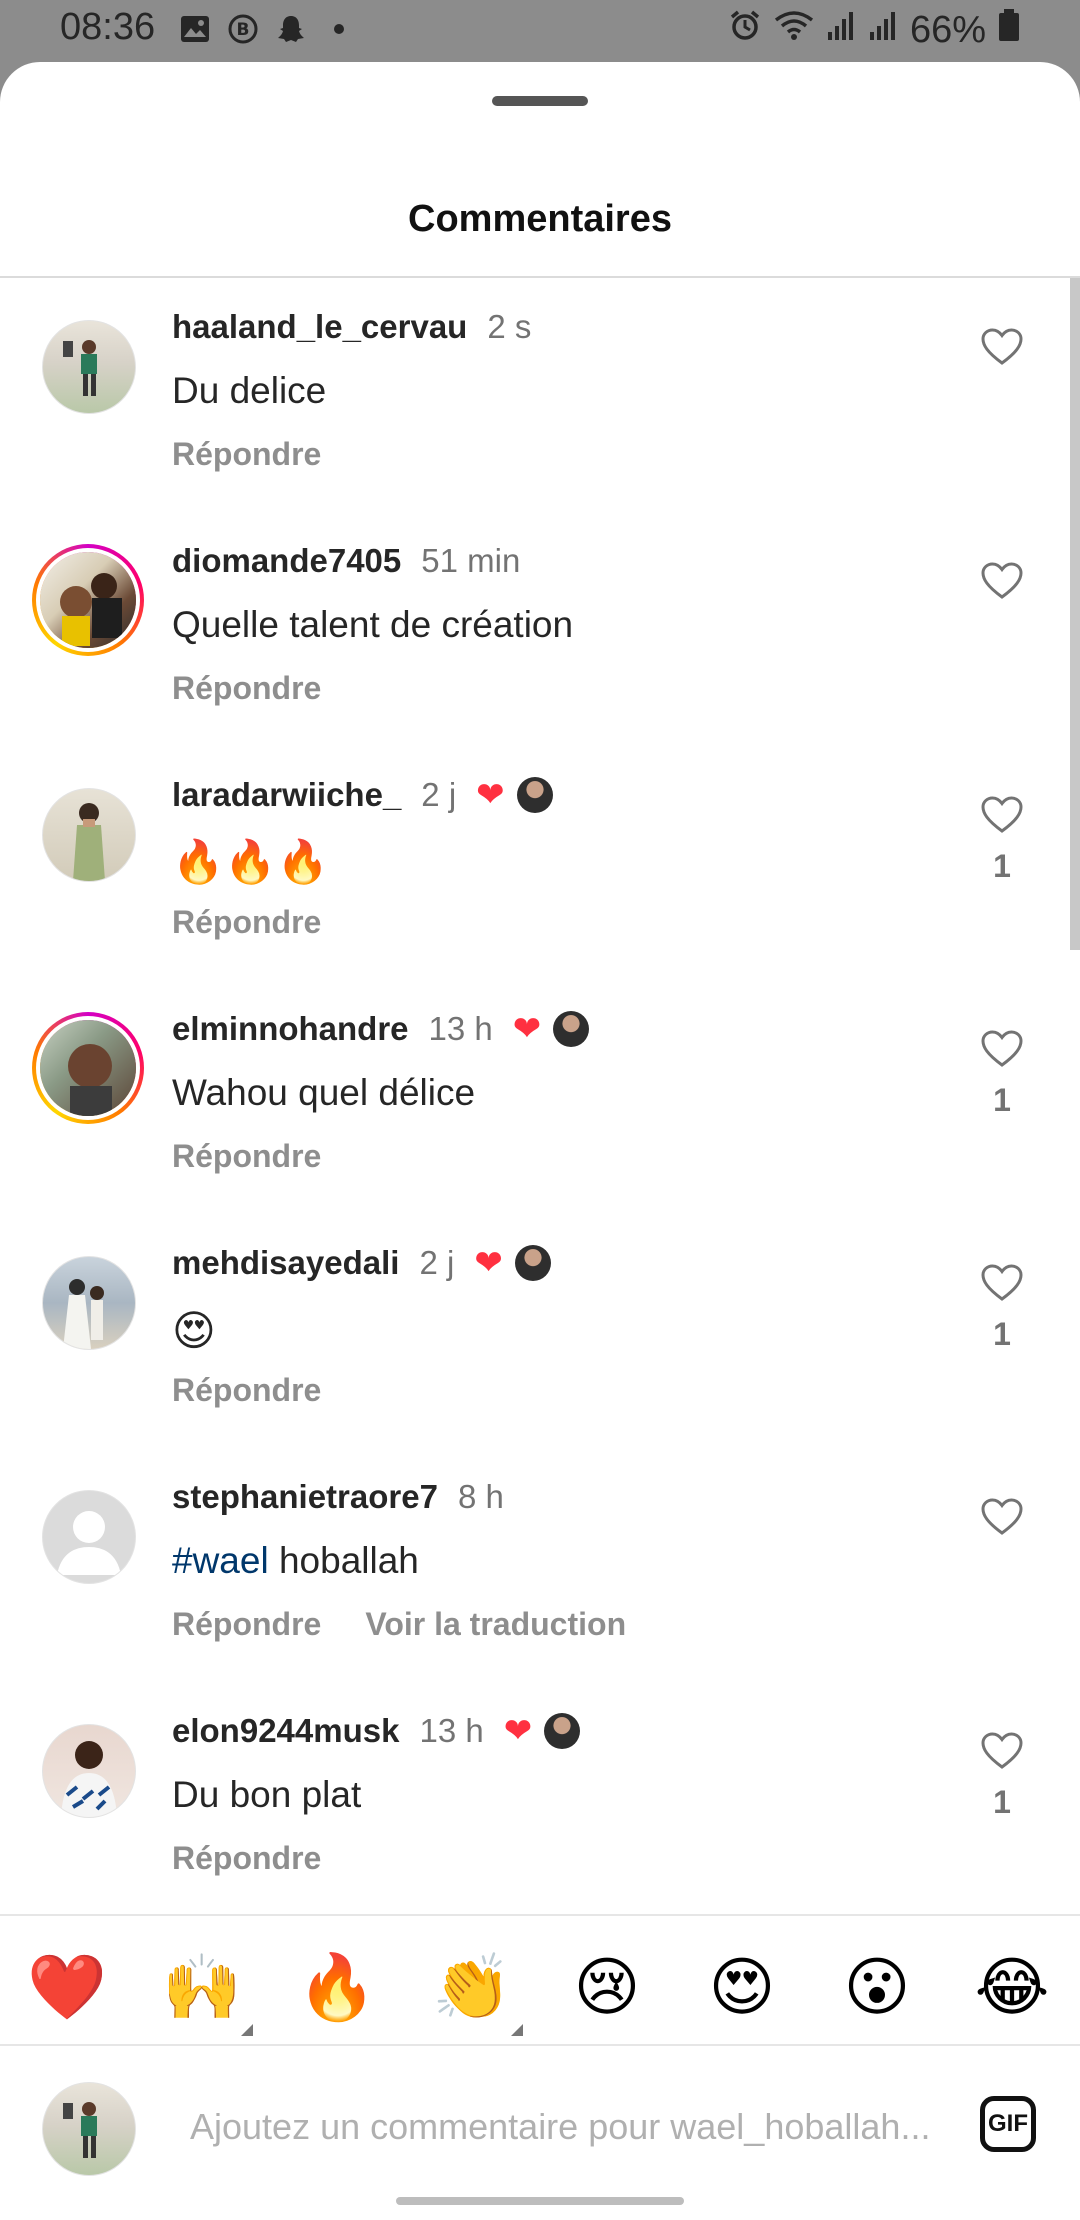  I want to click on default-avatar-icon, so click(89, 1543).